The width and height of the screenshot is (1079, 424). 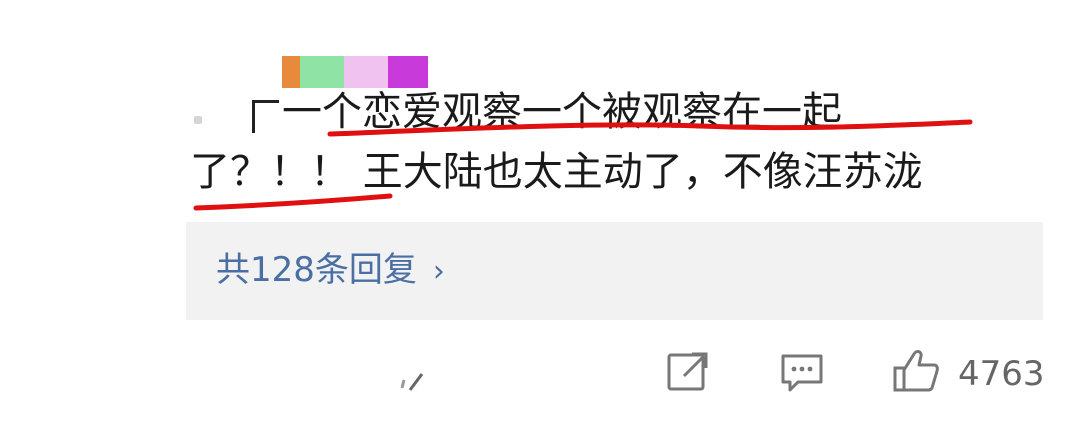 What do you see at coordinates (1001, 374) in the screenshot?
I see `like-count: 4763` at bounding box center [1001, 374].